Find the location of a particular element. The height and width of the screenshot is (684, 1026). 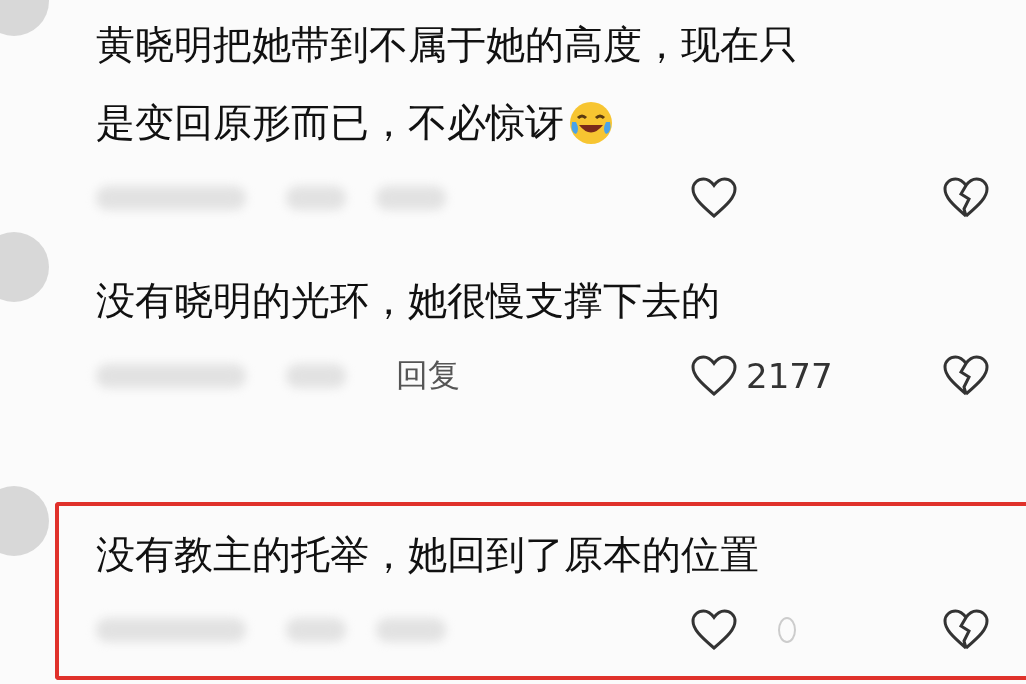

blurred-mark is located at coordinates (787, 630).